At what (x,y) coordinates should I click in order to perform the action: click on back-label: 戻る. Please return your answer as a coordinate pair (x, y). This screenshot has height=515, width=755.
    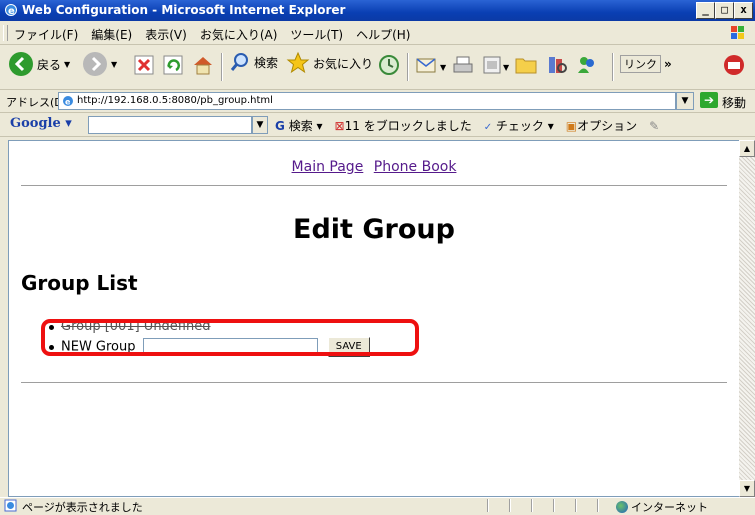
    Looking at the image, I should click on (49, 64).